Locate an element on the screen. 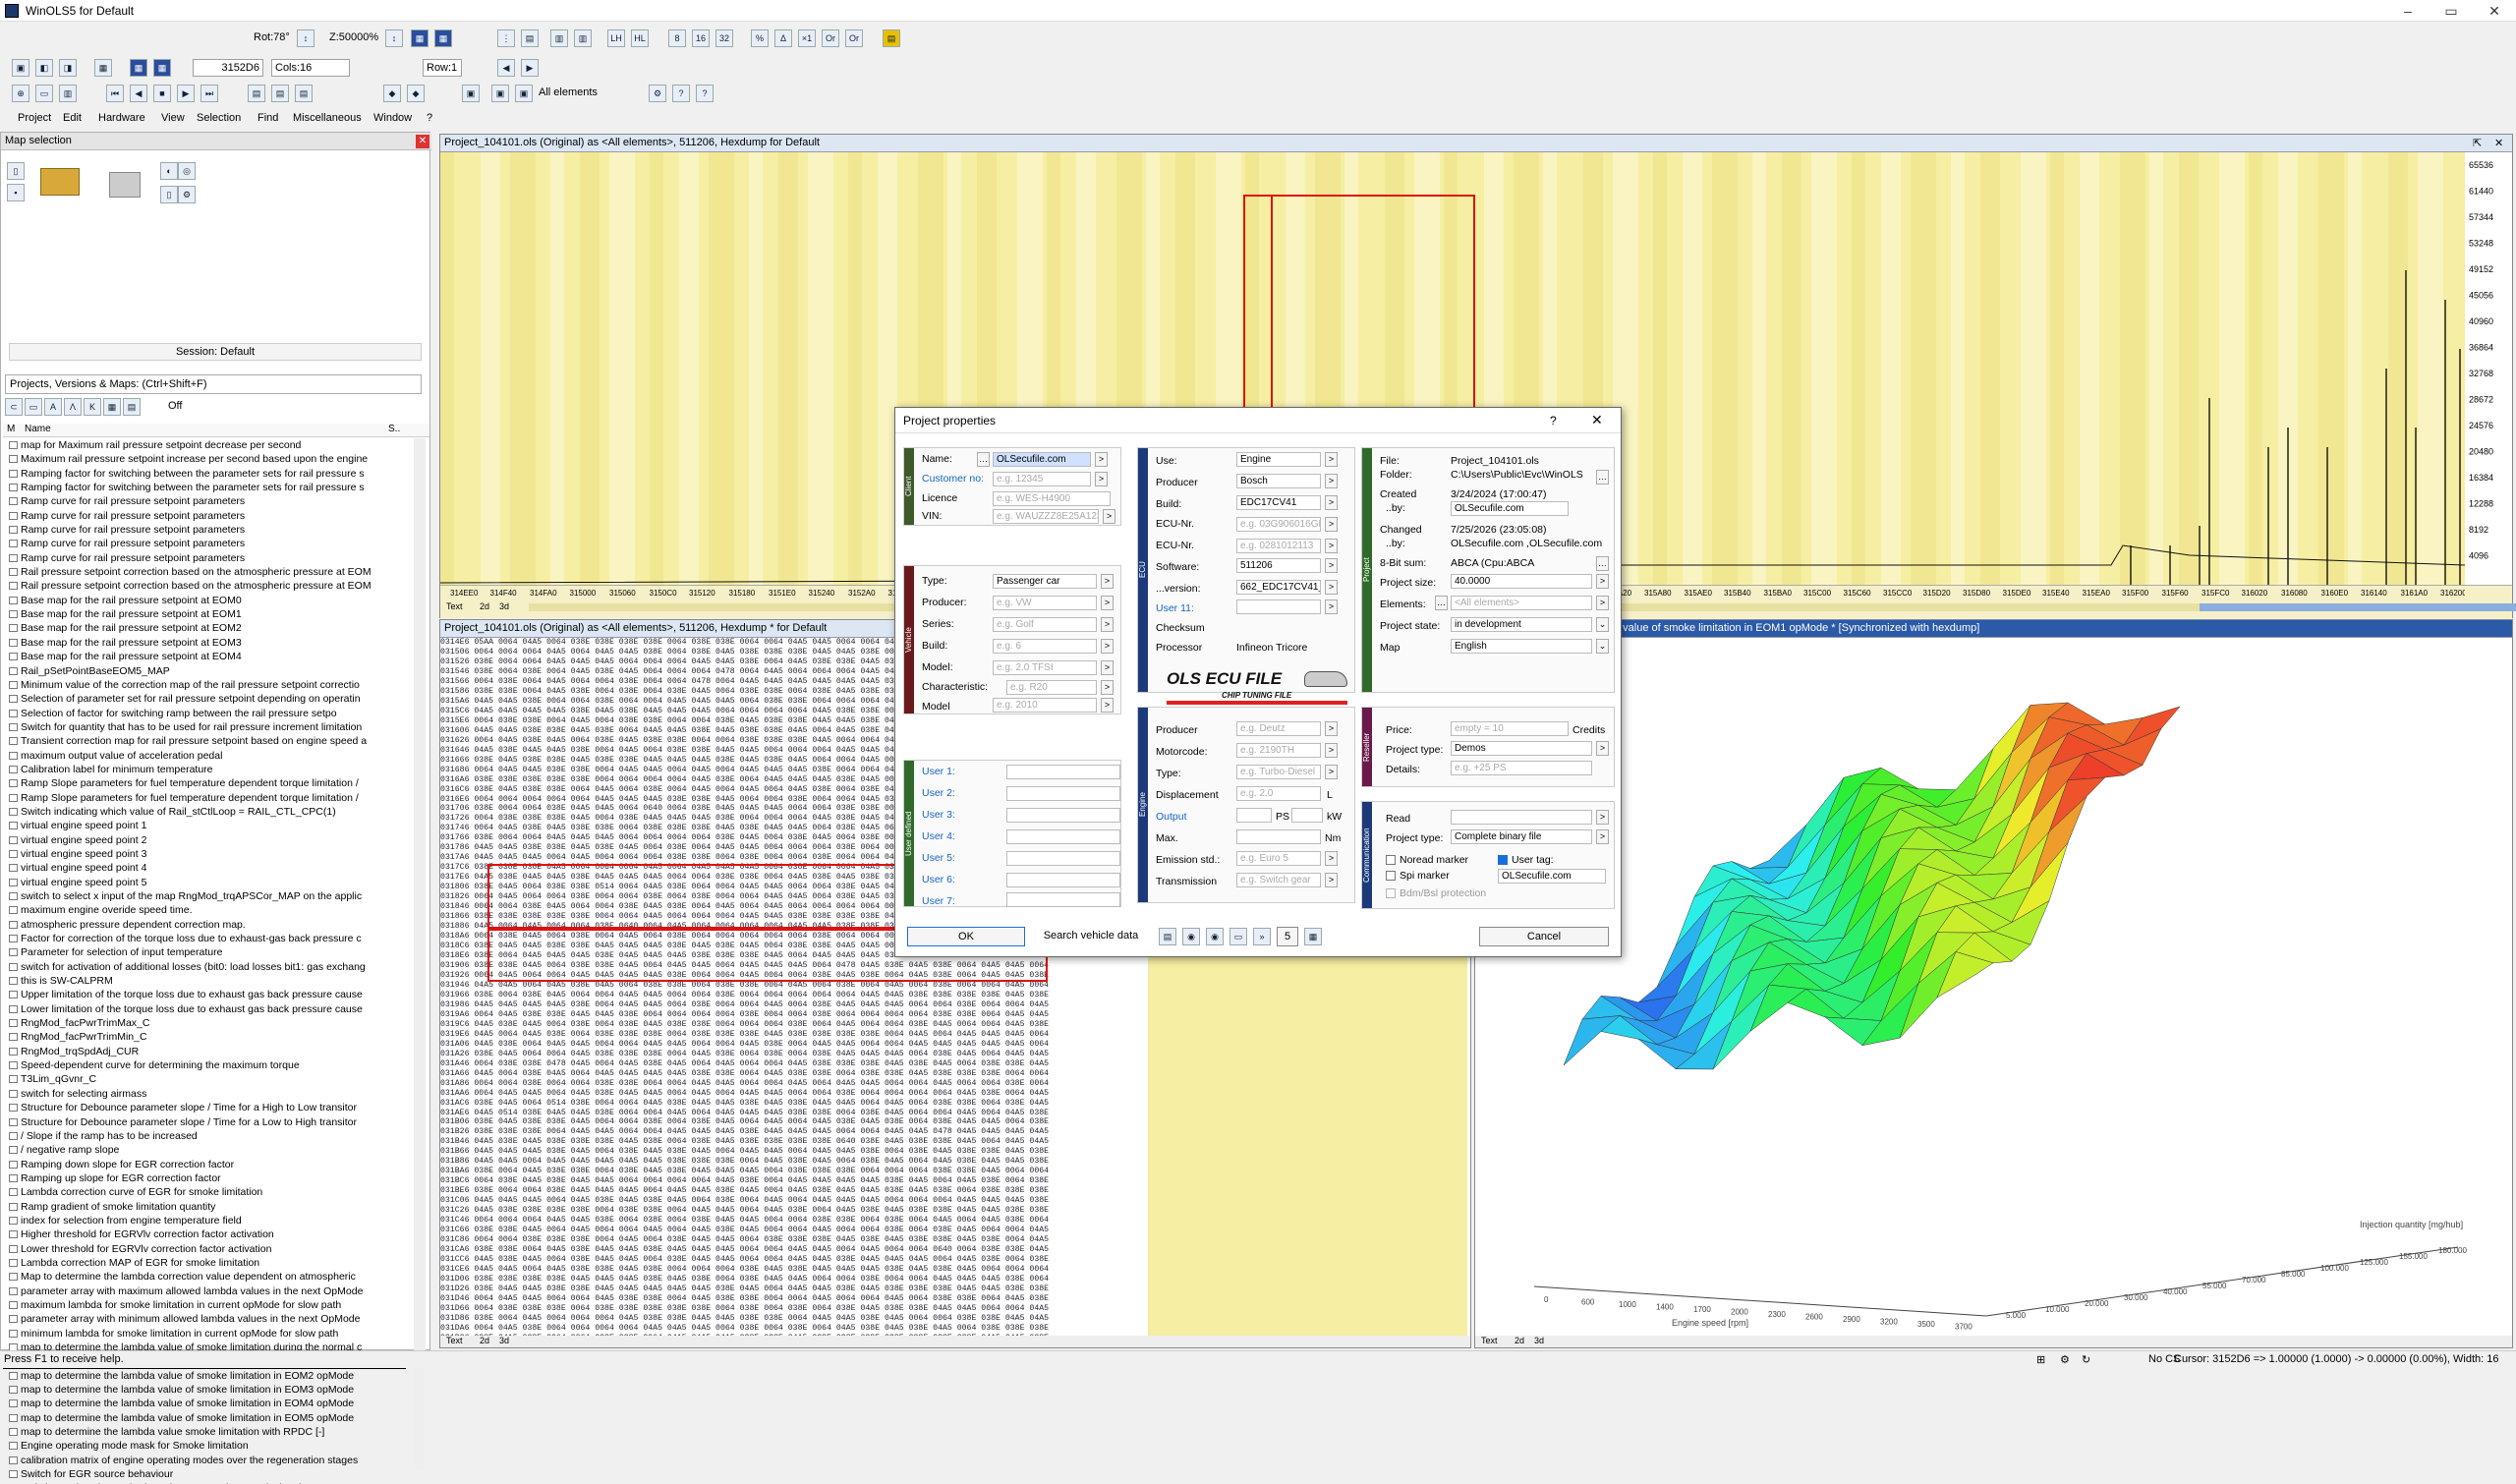 Image resolution: width=2516 pixels, height=1484 pixels. back-icon: ◀ is located at coordinates (506, 68).